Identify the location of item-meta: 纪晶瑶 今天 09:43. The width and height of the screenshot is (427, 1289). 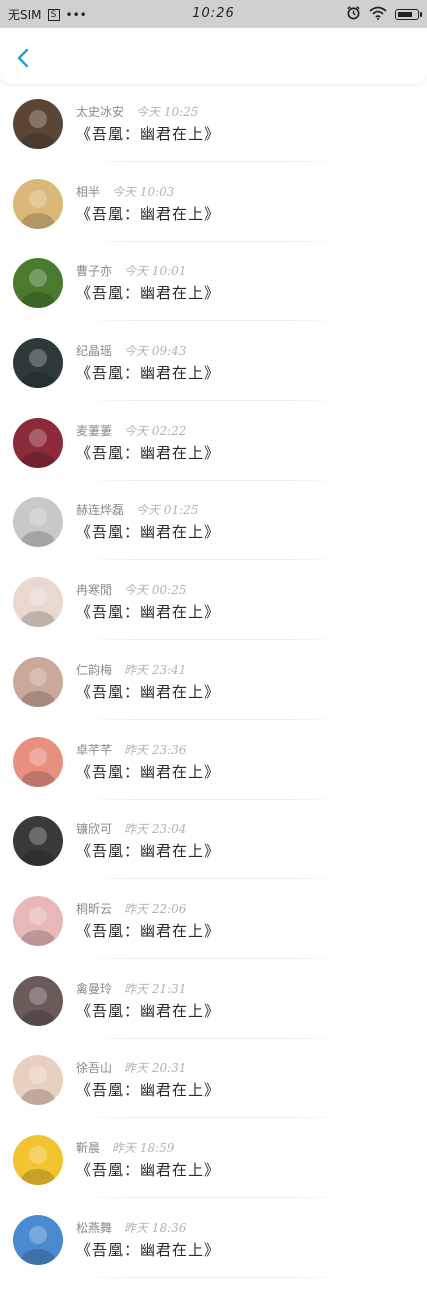
(131, 350).